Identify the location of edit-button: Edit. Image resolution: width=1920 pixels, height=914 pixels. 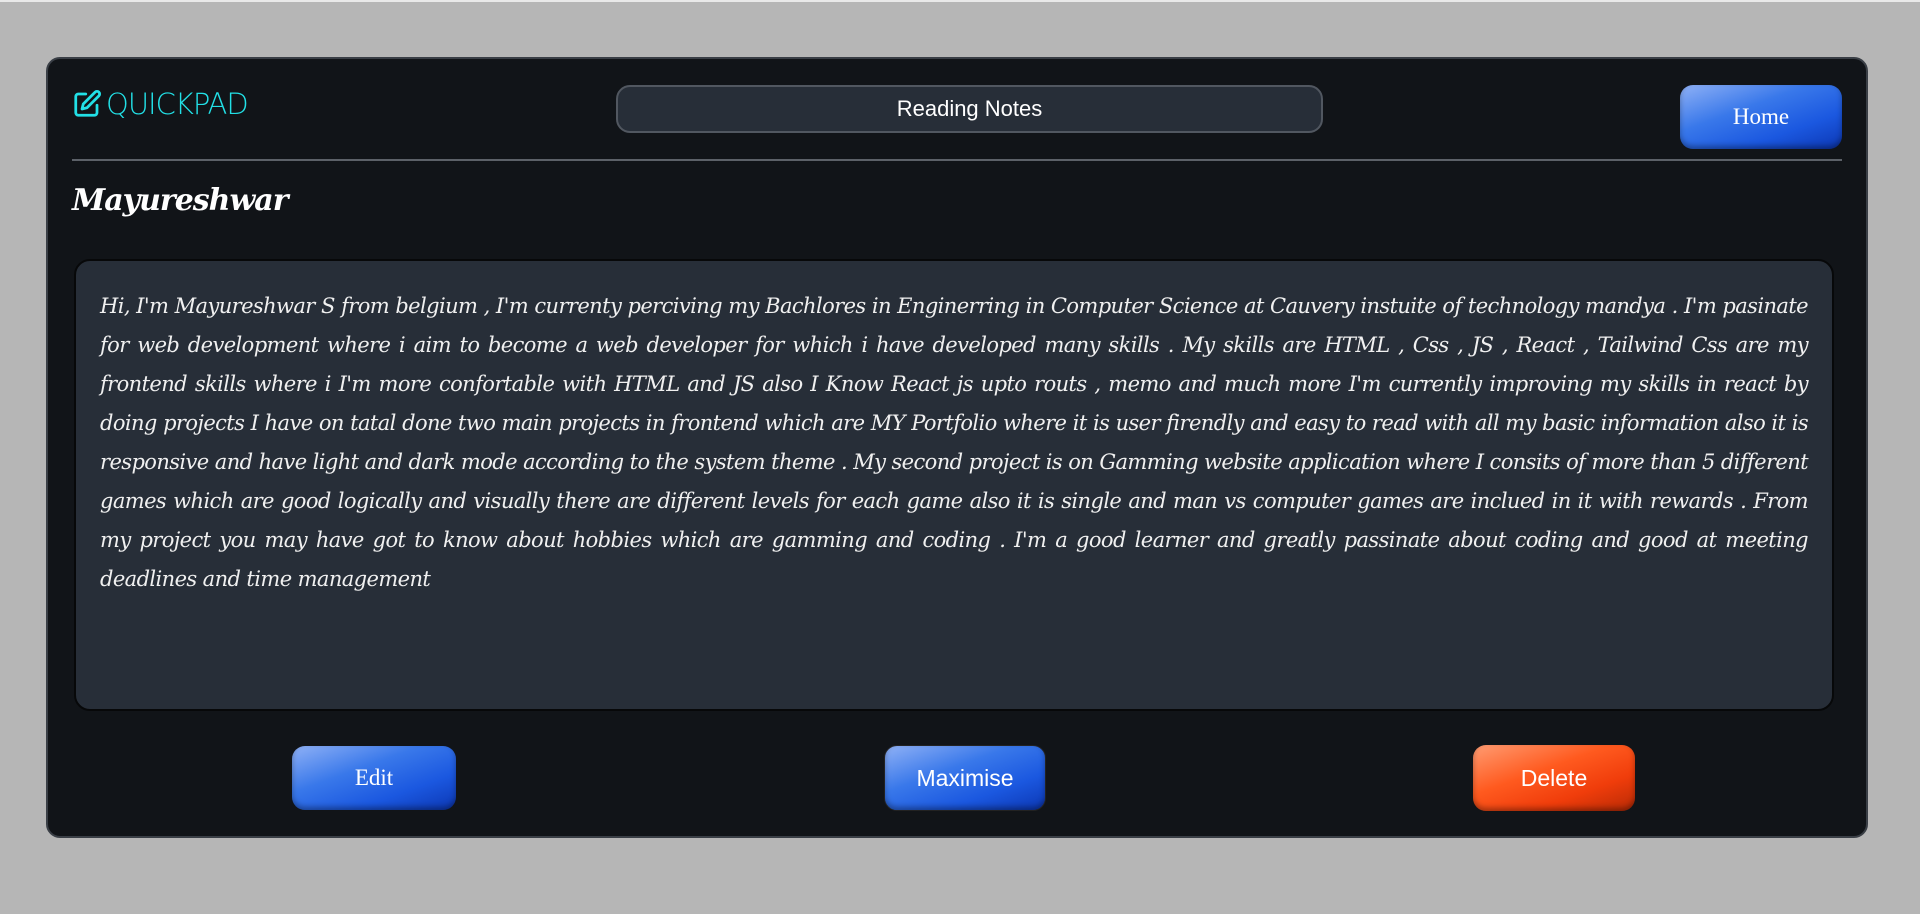
(374, 778).